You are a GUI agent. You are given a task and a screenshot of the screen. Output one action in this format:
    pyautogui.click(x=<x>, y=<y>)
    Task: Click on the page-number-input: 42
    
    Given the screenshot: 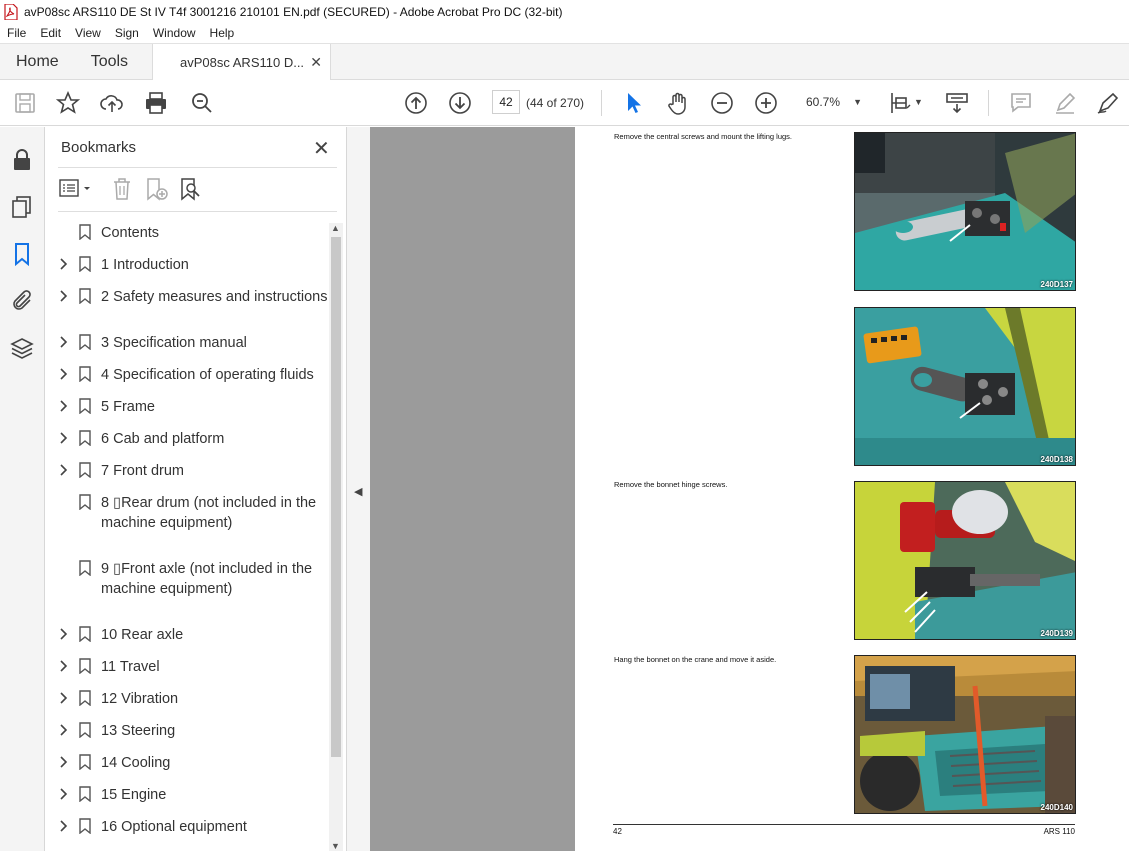 What is the action you would take?
    pyautogui.click(x=506, y=102)
    